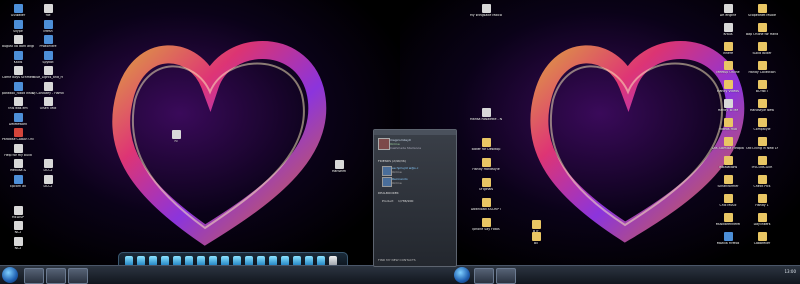 The height and width of the screenshot is (284, 800). What do you see at coordinates (762, 239) in the screenshot?
I see `desktop-icon: Cabbreller` at bounding box center [762, 239].